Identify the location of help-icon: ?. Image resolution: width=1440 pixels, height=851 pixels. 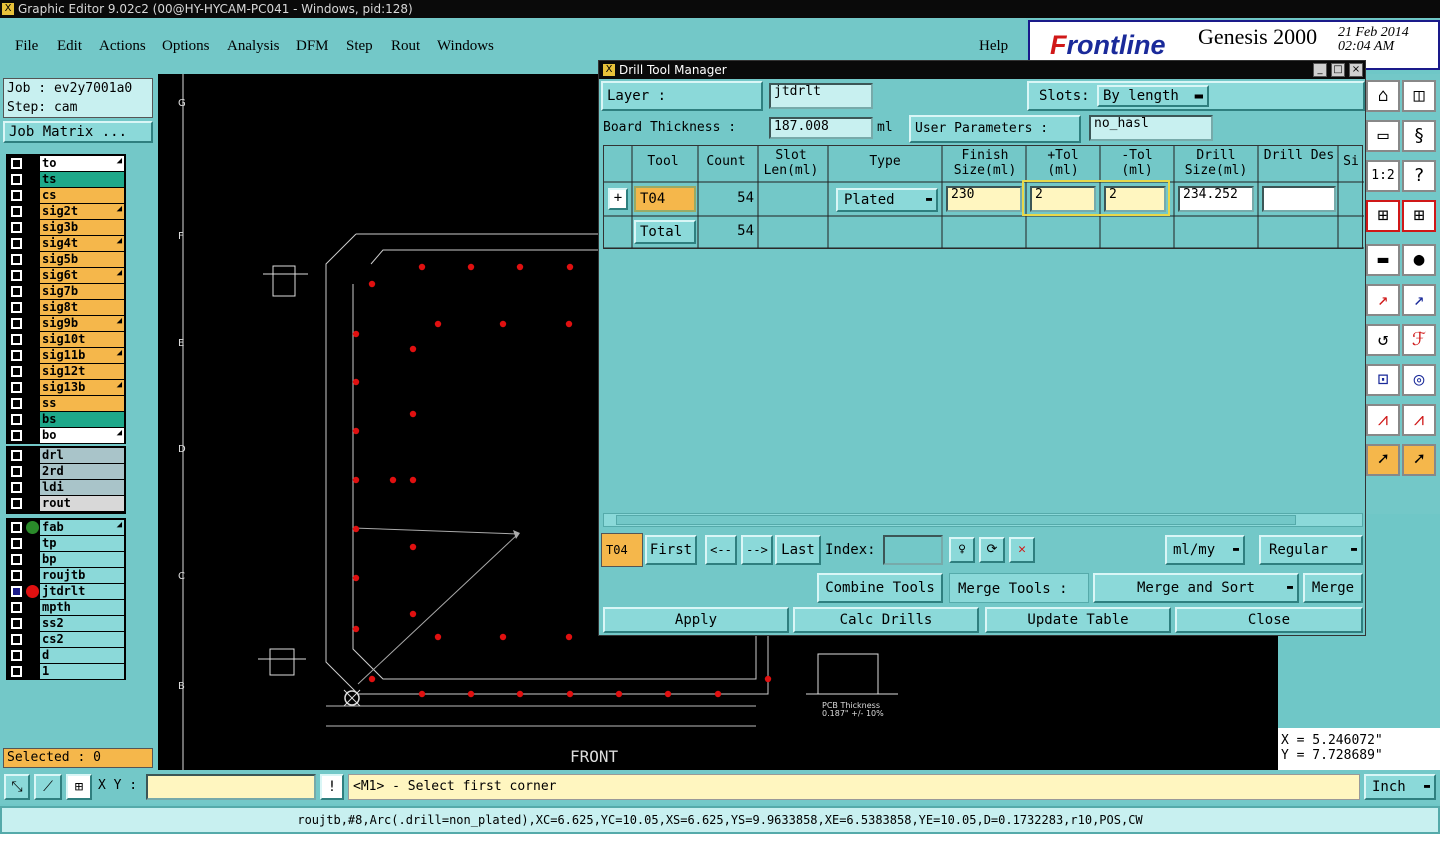
(1419, 176).